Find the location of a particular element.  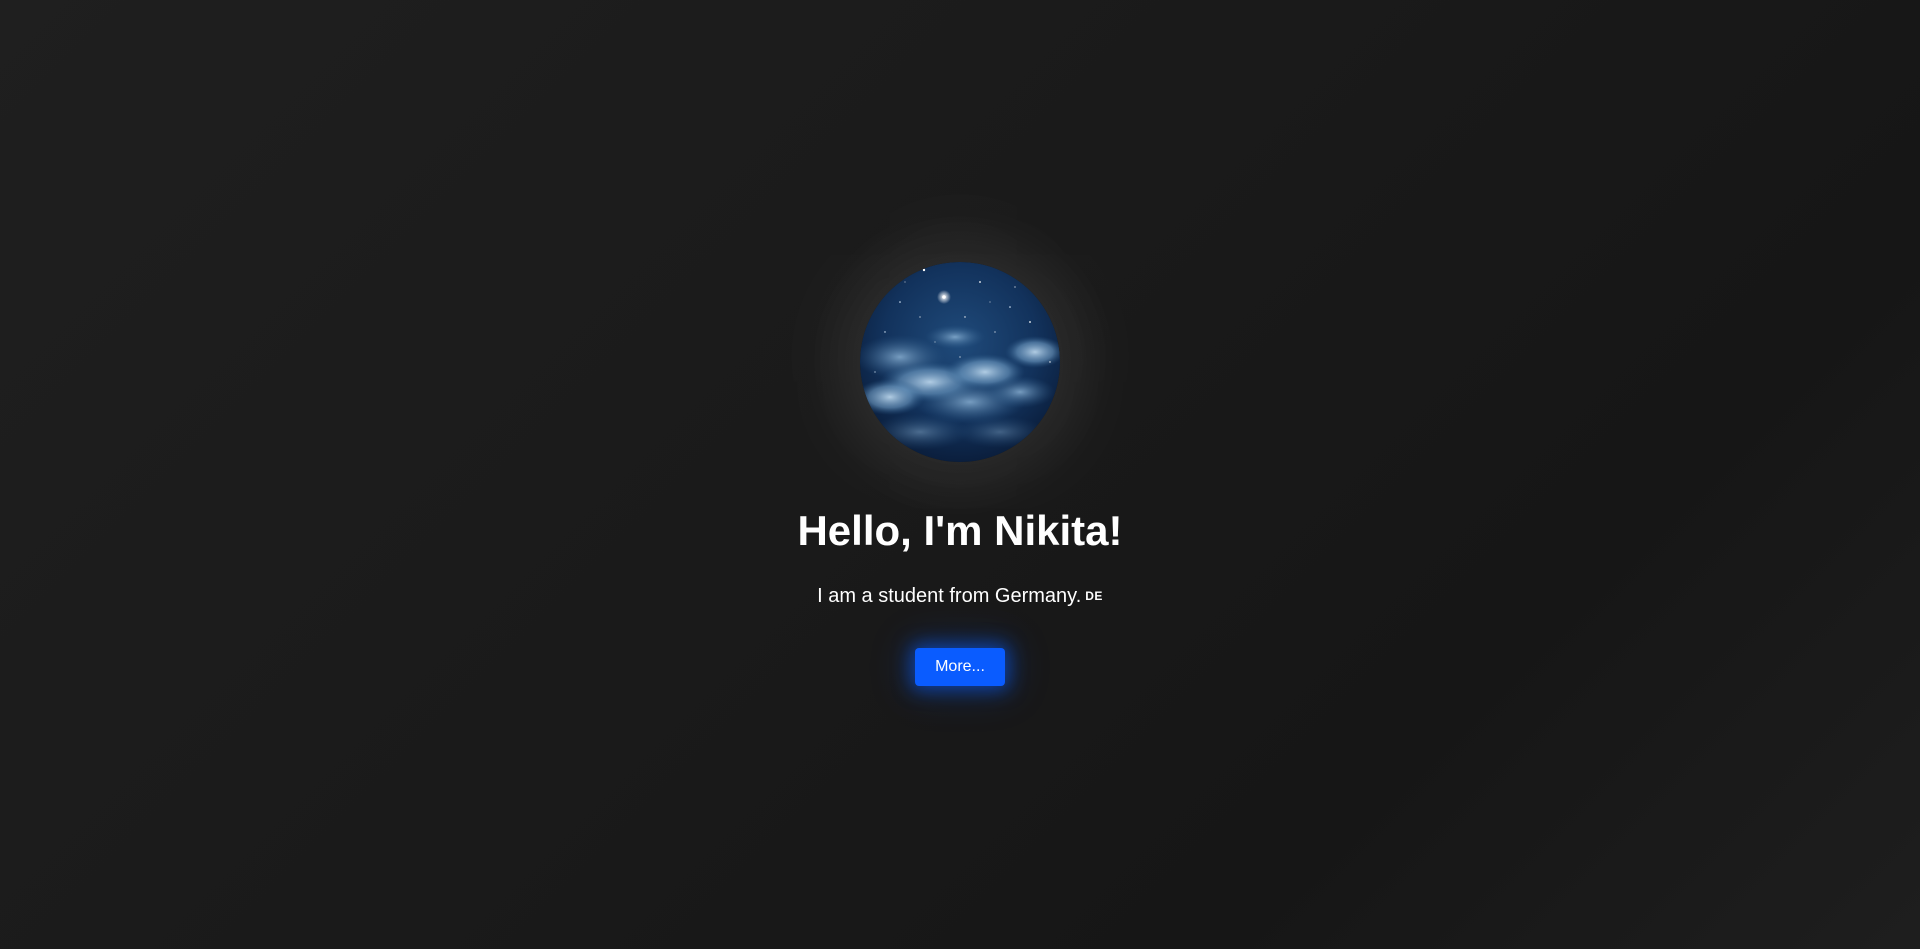

intro-text: I am a student from Germany. DE is located at coordinates (960, 596).